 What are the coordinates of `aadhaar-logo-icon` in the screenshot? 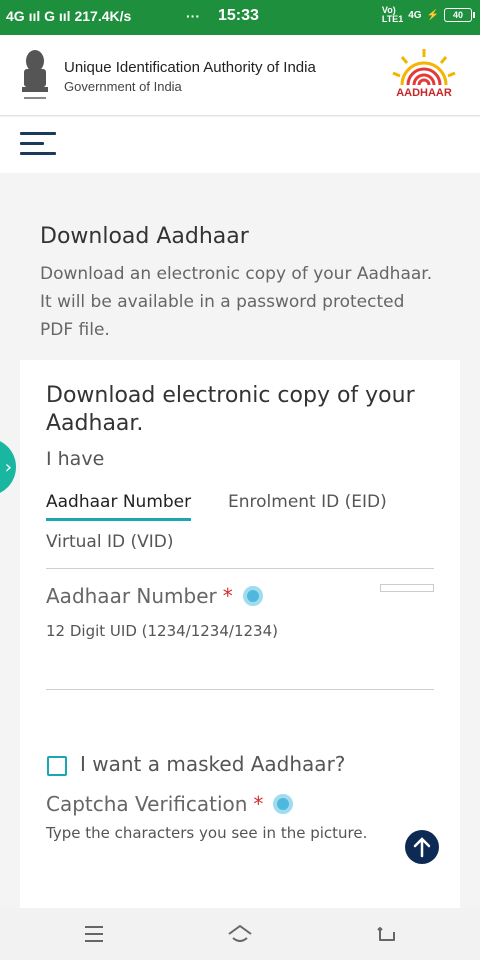 It's located at (424, 78).